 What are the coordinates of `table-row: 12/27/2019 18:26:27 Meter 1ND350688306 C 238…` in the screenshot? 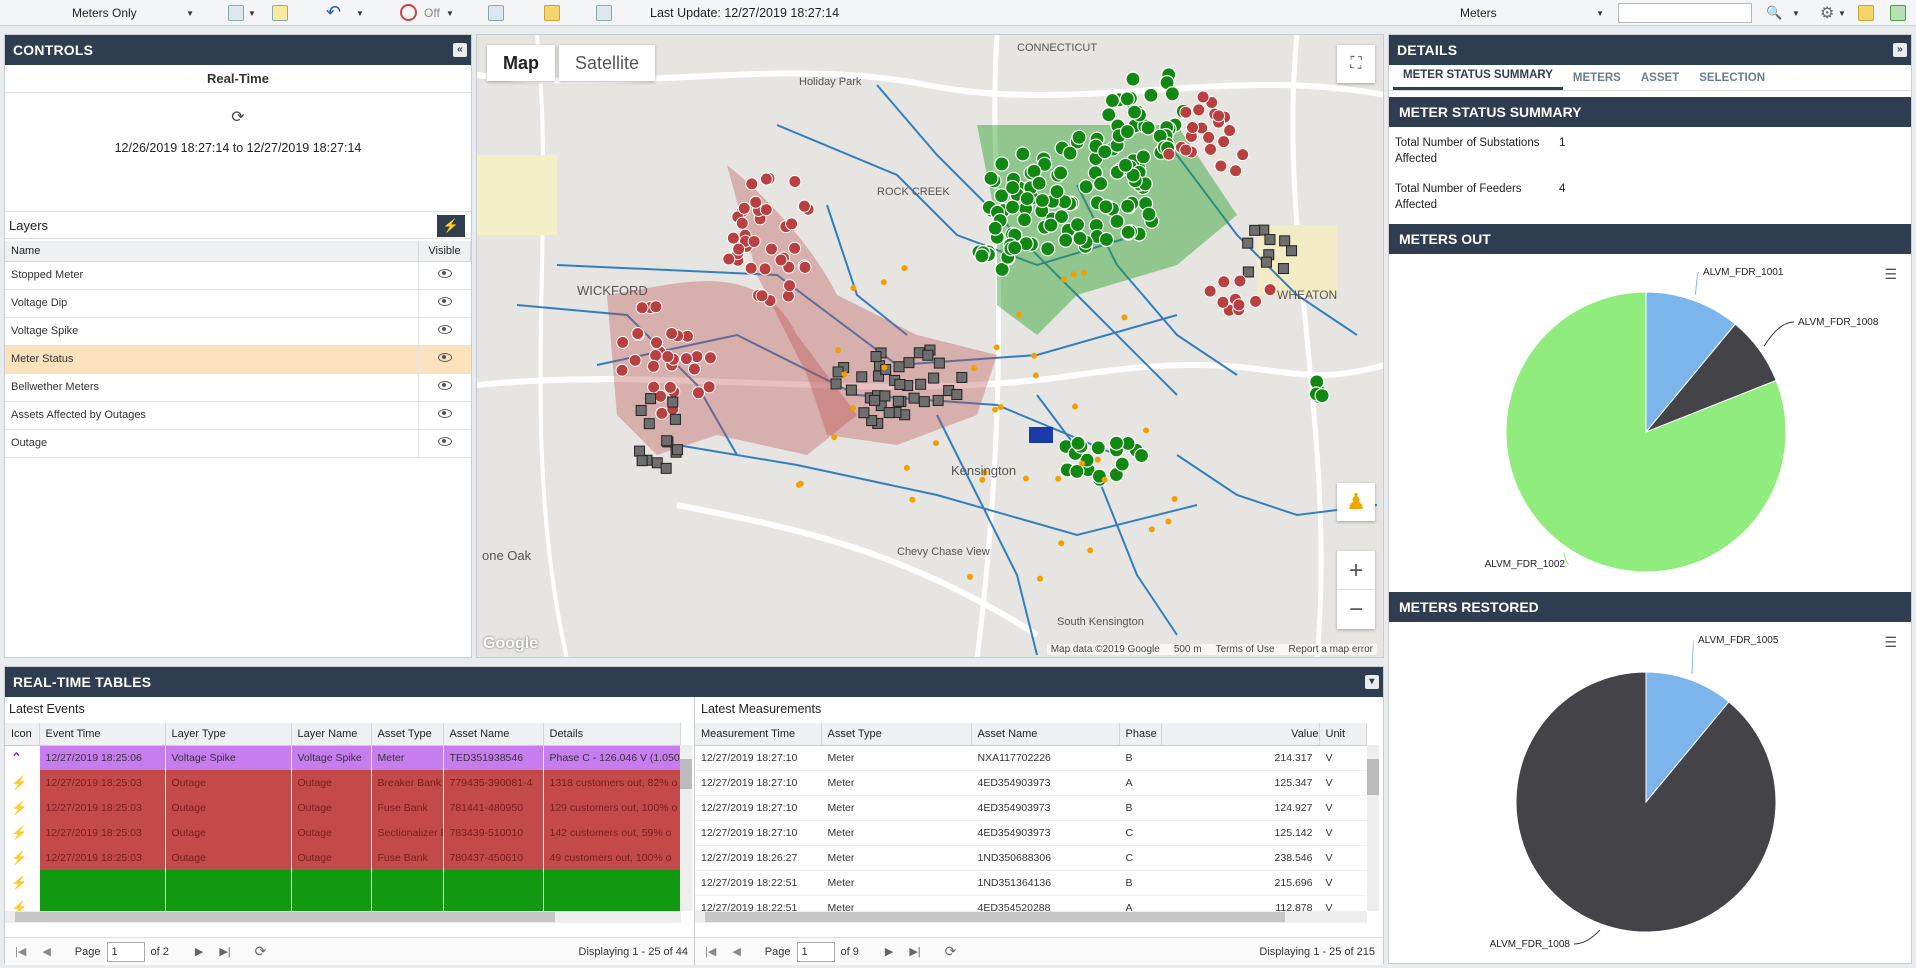 It's located at (1031, 858).